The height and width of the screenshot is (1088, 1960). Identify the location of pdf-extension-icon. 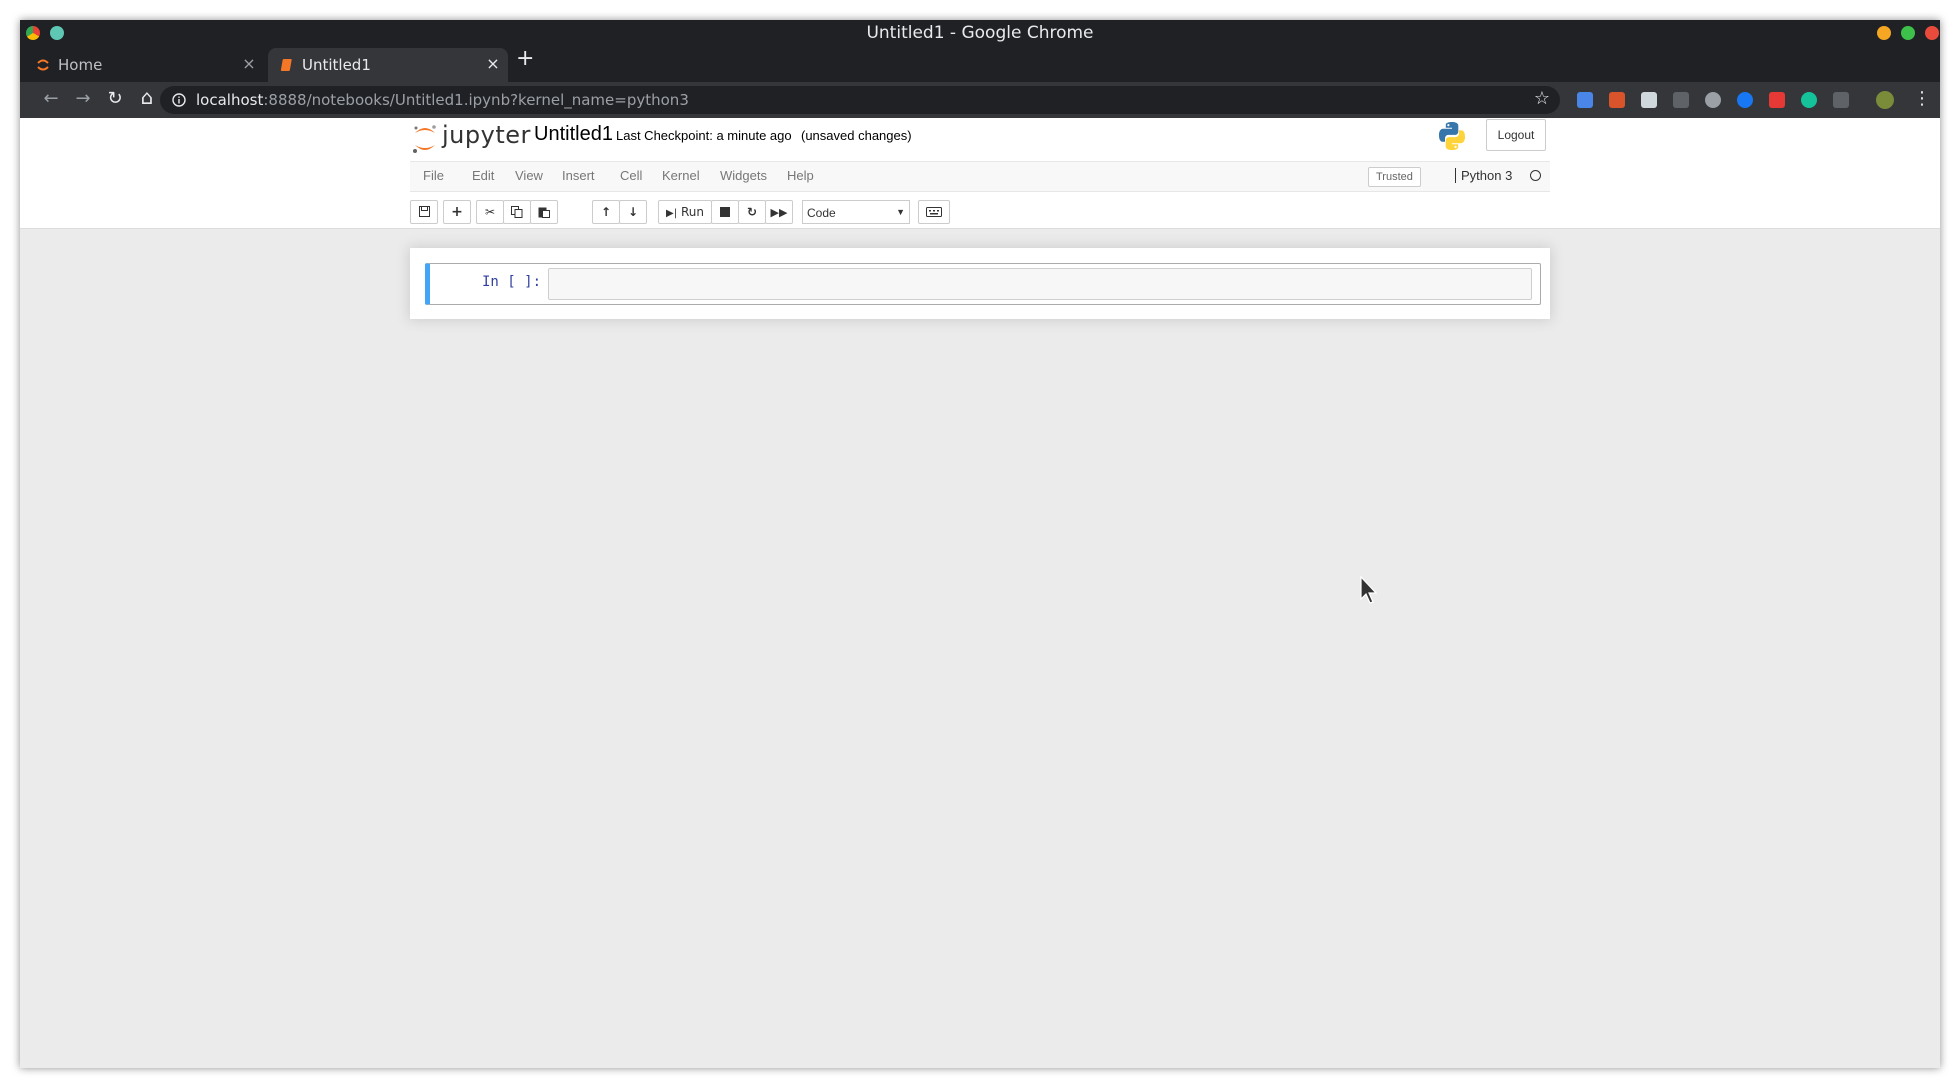
(1777, 100).